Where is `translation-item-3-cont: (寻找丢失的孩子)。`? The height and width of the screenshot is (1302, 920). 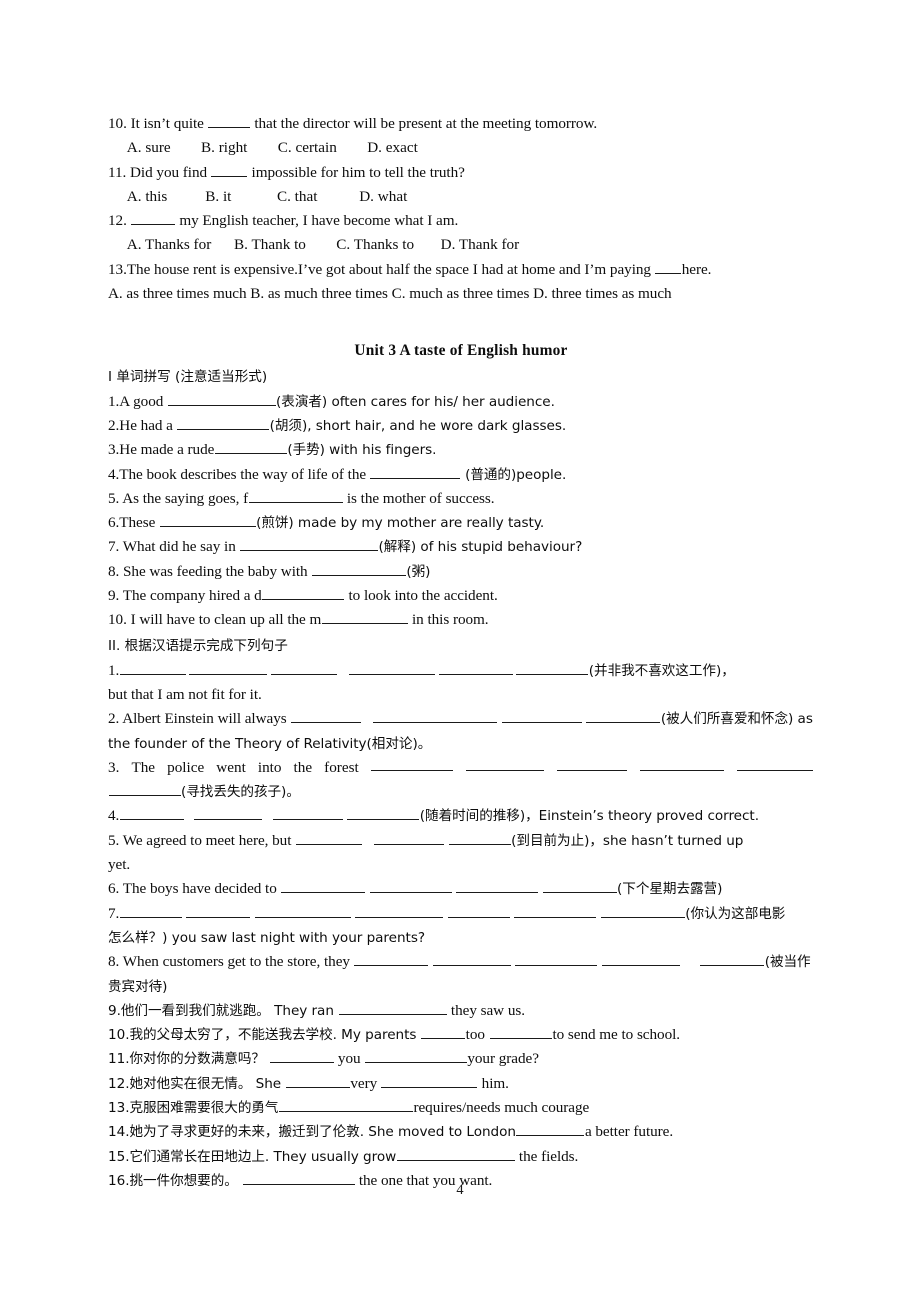 translation-item-3-cont: (寻找丢失的孩子)。 is located at coordinates (461, 792).